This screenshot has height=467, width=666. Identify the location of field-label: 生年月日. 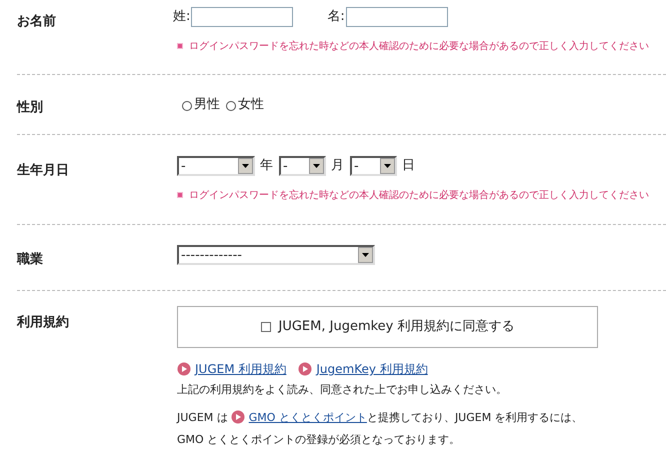
(43, 170).